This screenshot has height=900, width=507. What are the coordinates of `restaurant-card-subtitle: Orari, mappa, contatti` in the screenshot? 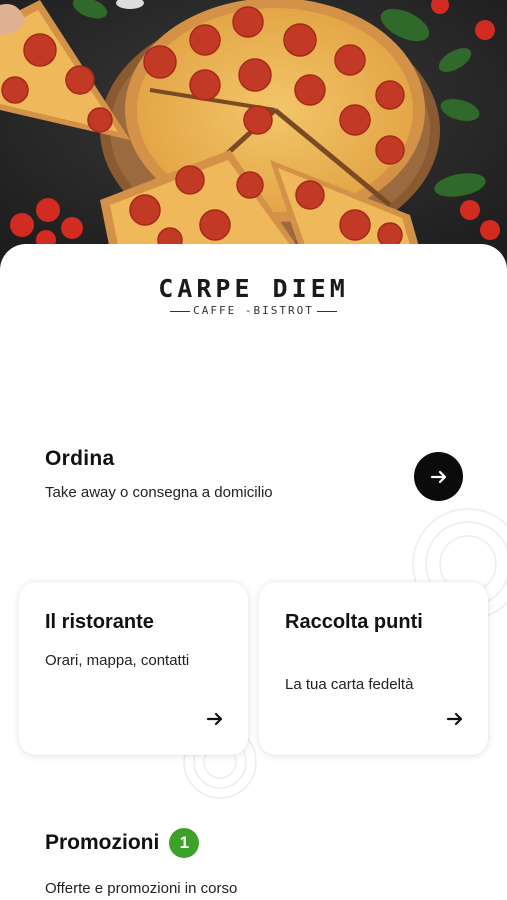 It's located at (117, 660).